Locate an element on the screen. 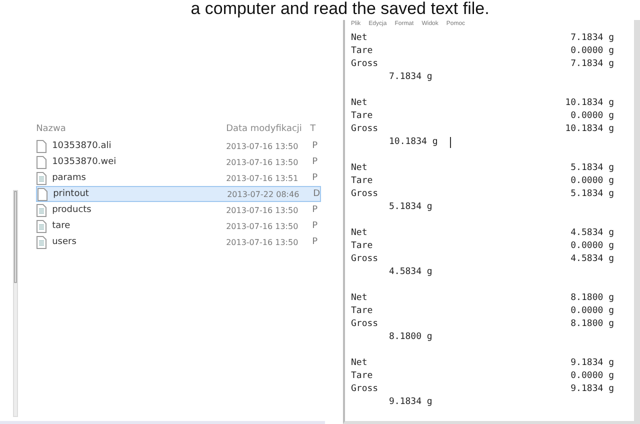 This screenshot has height=424, width=640. file-row: products 2013-07-16 13:50 P is located at coordinates (180, 210).